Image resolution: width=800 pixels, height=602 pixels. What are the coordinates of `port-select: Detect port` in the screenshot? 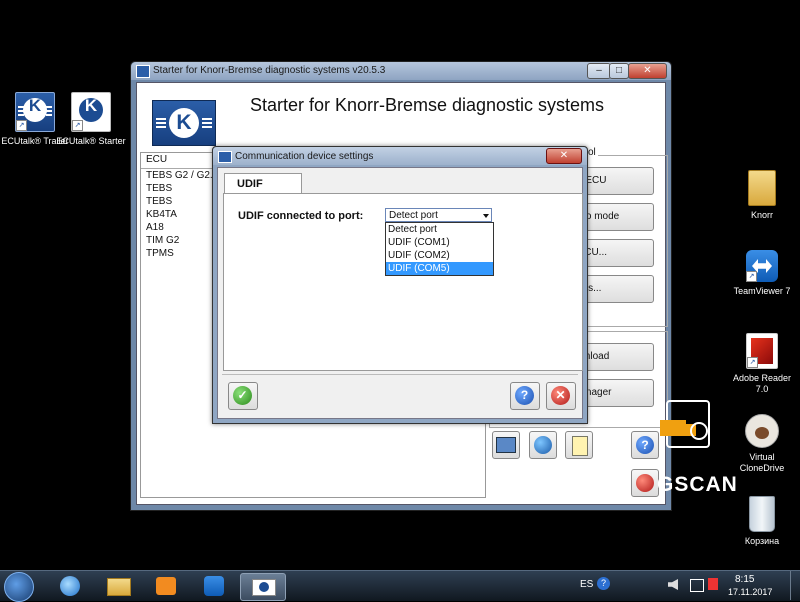 It's located at (438, 215).